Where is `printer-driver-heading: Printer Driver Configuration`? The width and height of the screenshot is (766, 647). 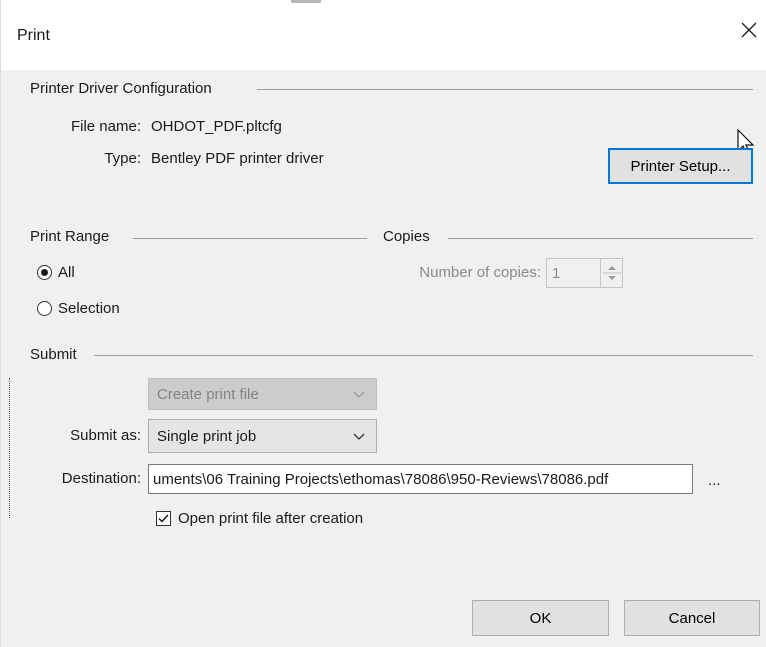 printer-driver-heading: Printer Driver Configuration is located at coordinates (121, 88).